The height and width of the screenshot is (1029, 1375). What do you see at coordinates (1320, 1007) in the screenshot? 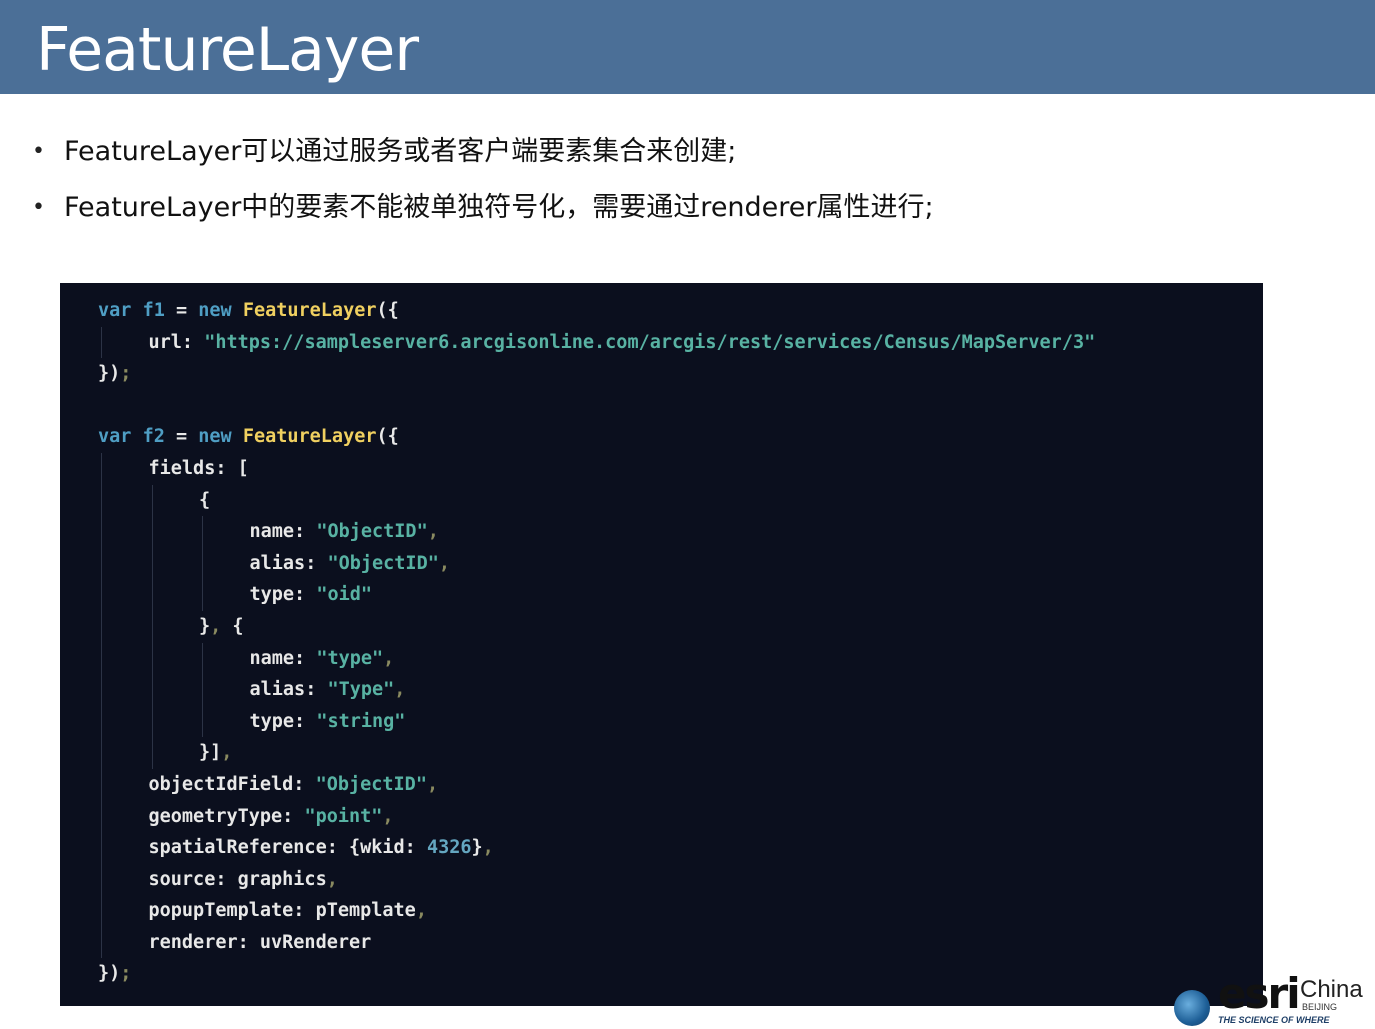
I see `logo-city: BEIJING` at bounding box center [1320, 1007].